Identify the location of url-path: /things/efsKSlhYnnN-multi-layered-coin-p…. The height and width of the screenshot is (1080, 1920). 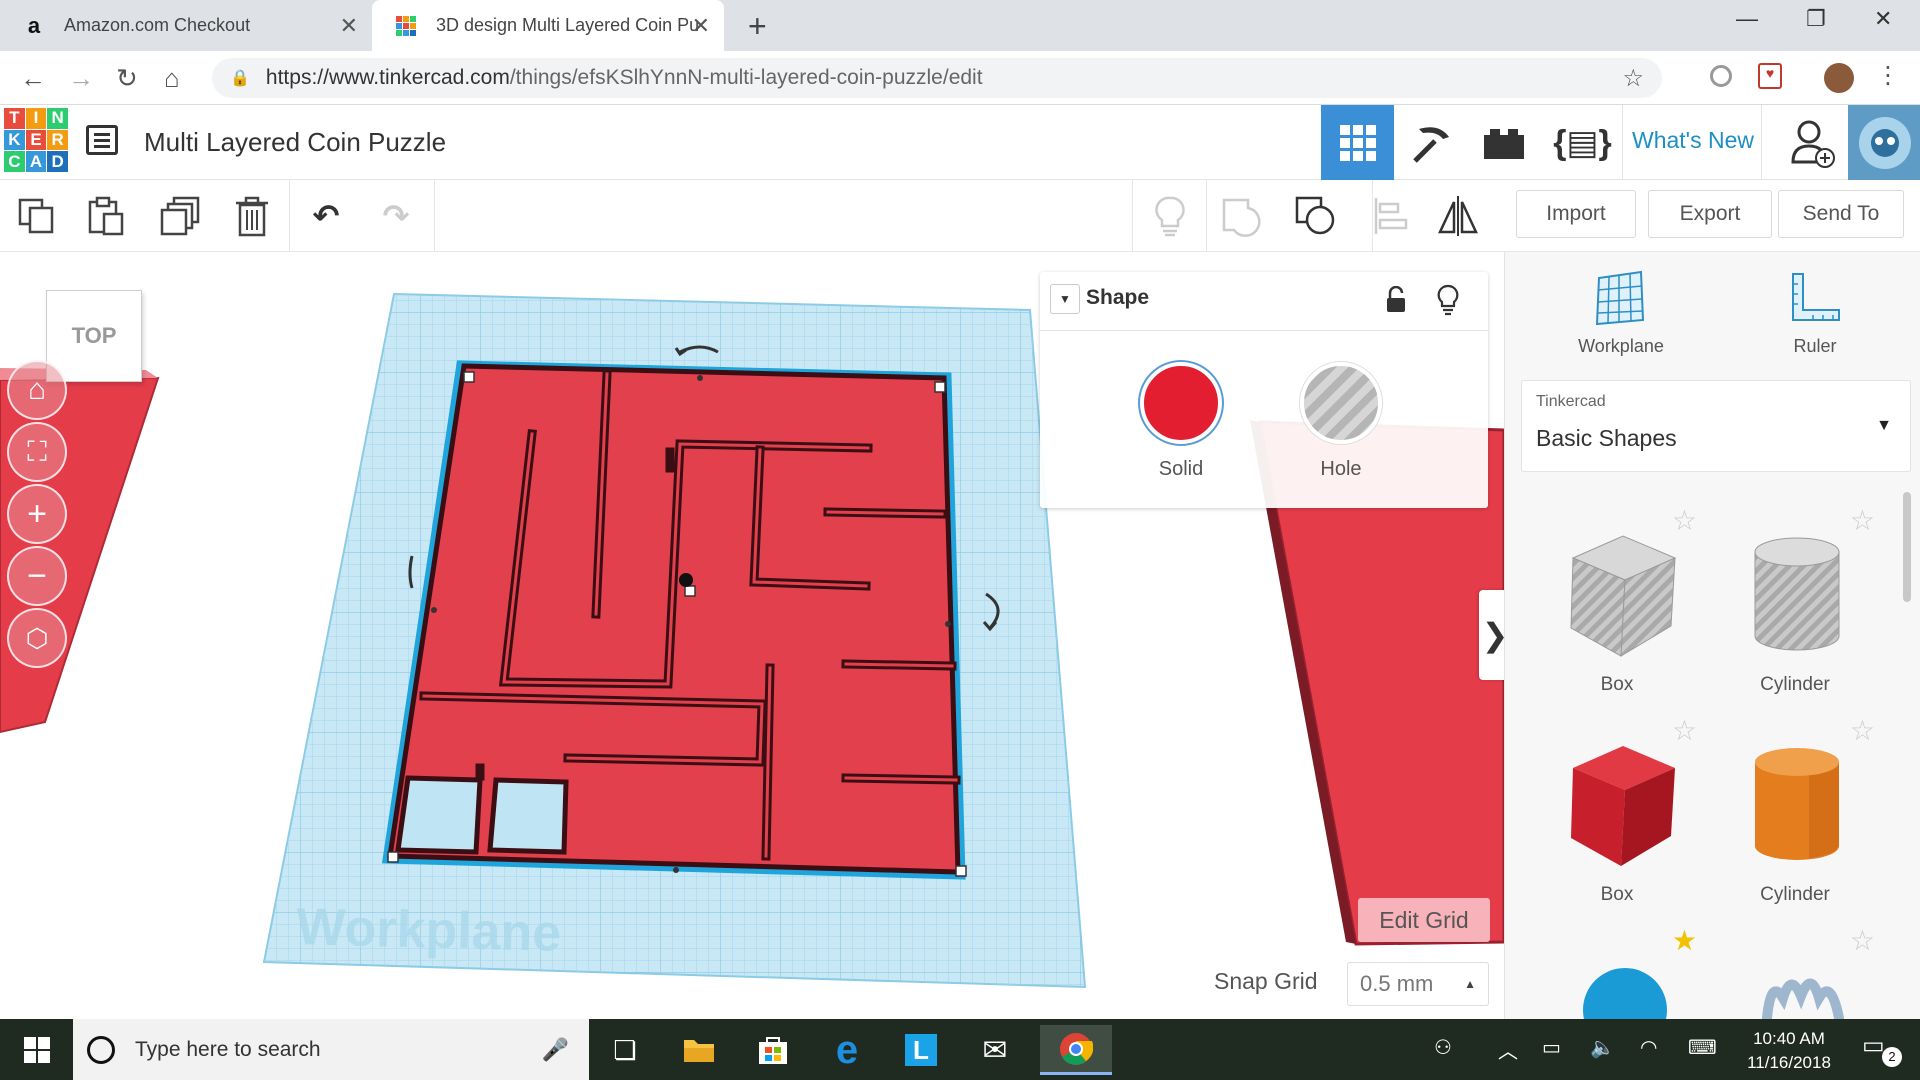
(746, 77).